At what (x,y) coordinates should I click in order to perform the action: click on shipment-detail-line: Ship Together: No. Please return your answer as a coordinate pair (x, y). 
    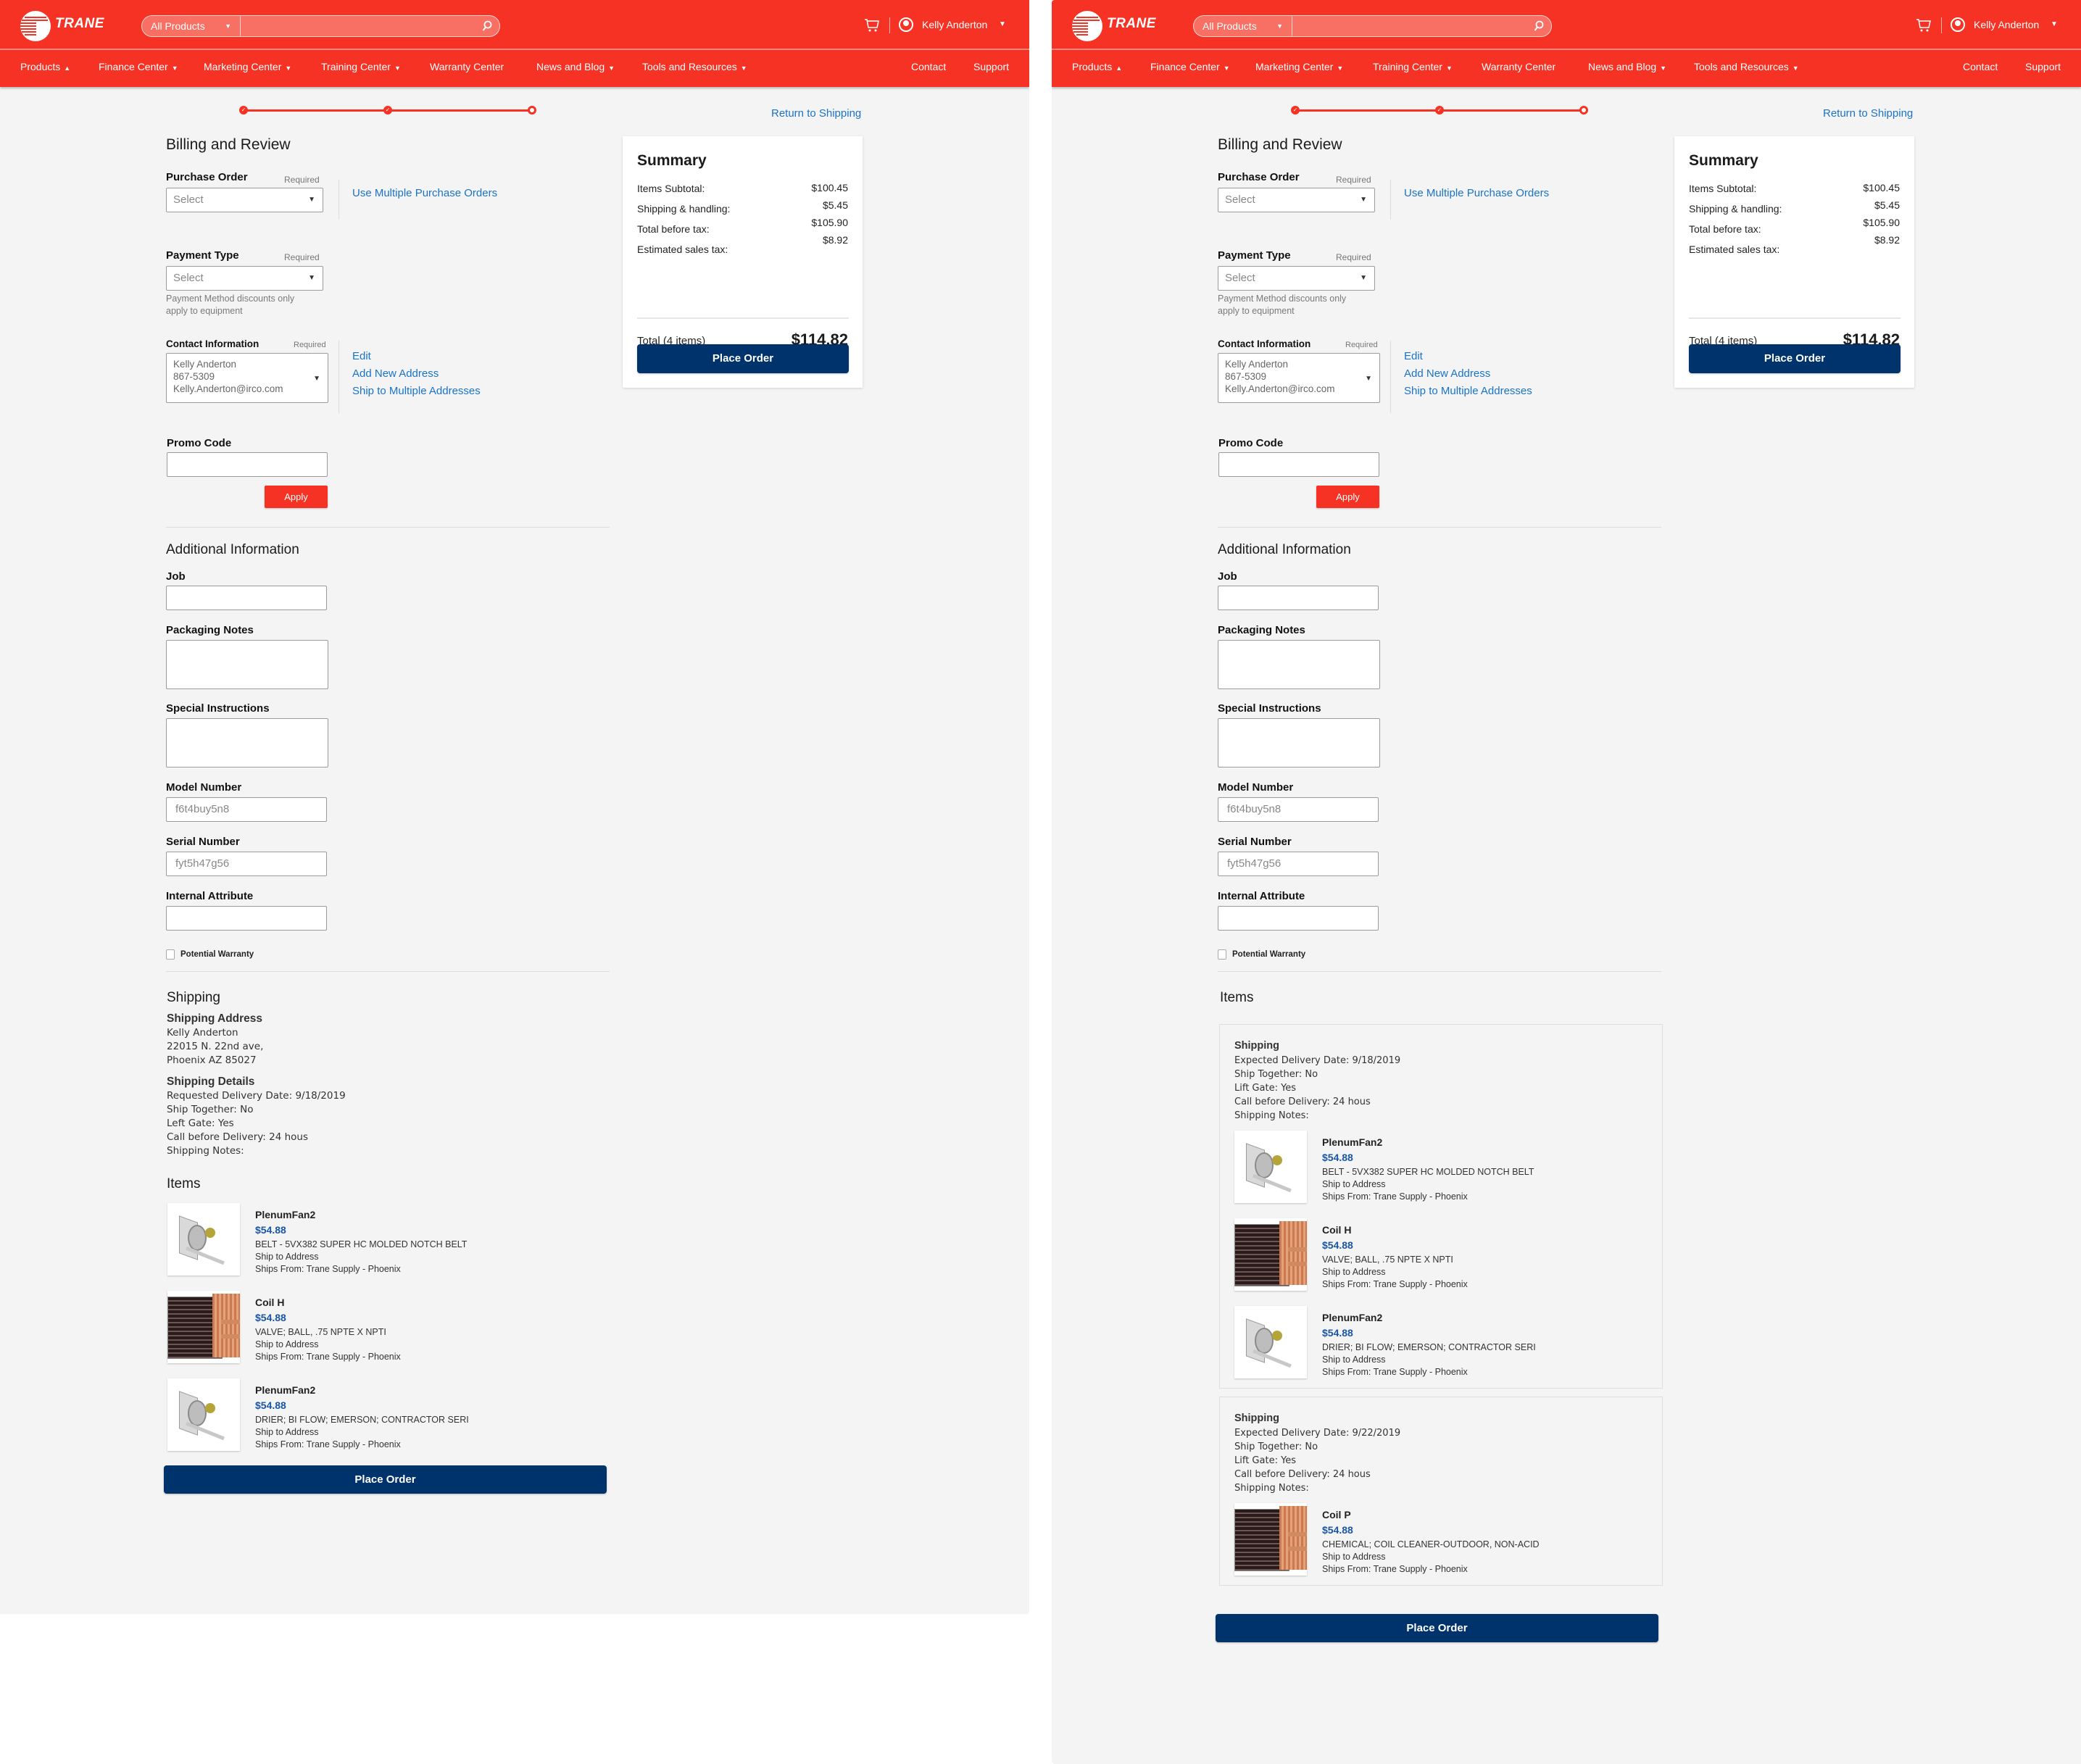
    Looking at the image, I should click on (1276, 1074).